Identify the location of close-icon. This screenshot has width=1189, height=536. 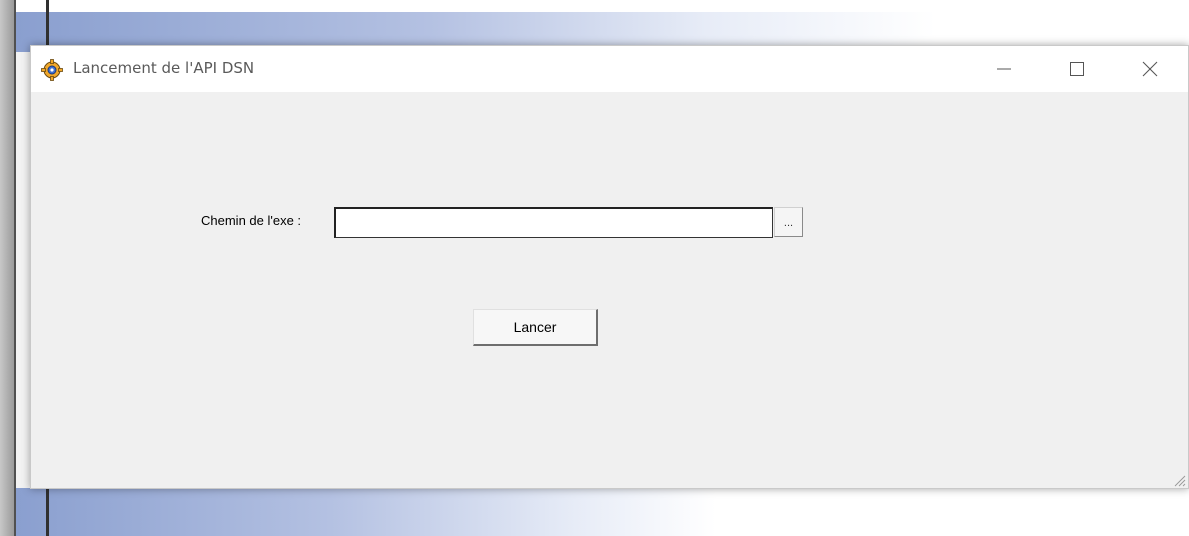
(1150, 69).